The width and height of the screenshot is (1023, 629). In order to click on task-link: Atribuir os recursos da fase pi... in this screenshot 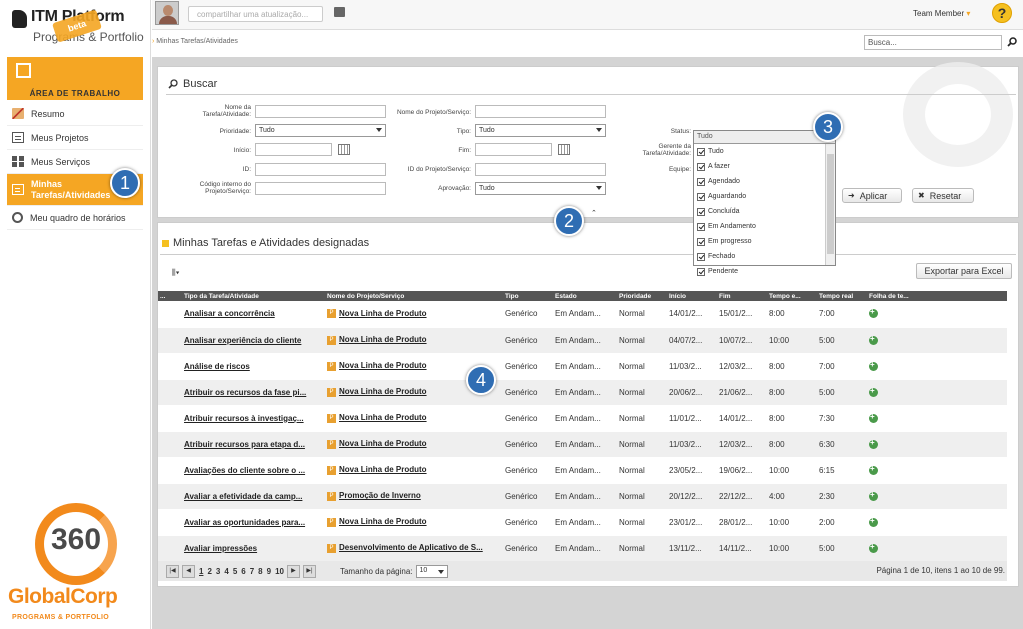, I will do `click(245, 392)`.